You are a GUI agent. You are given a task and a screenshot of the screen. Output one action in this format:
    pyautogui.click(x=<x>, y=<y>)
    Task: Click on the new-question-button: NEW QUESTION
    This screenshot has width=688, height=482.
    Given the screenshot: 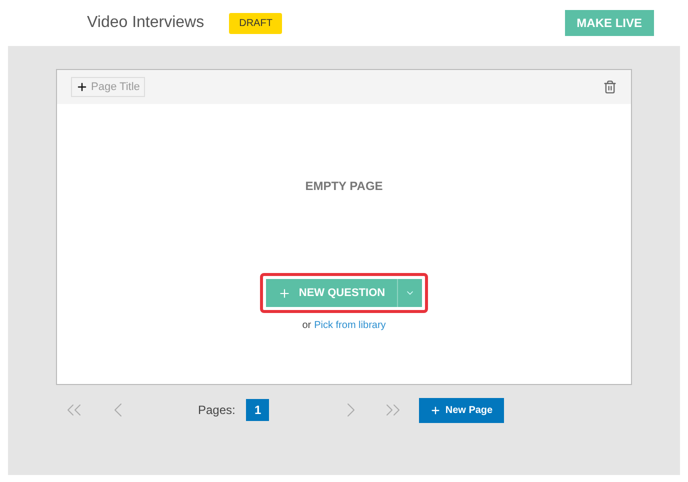 What is the action you would take?
    pyautogui.click(x=332, y=293)
    